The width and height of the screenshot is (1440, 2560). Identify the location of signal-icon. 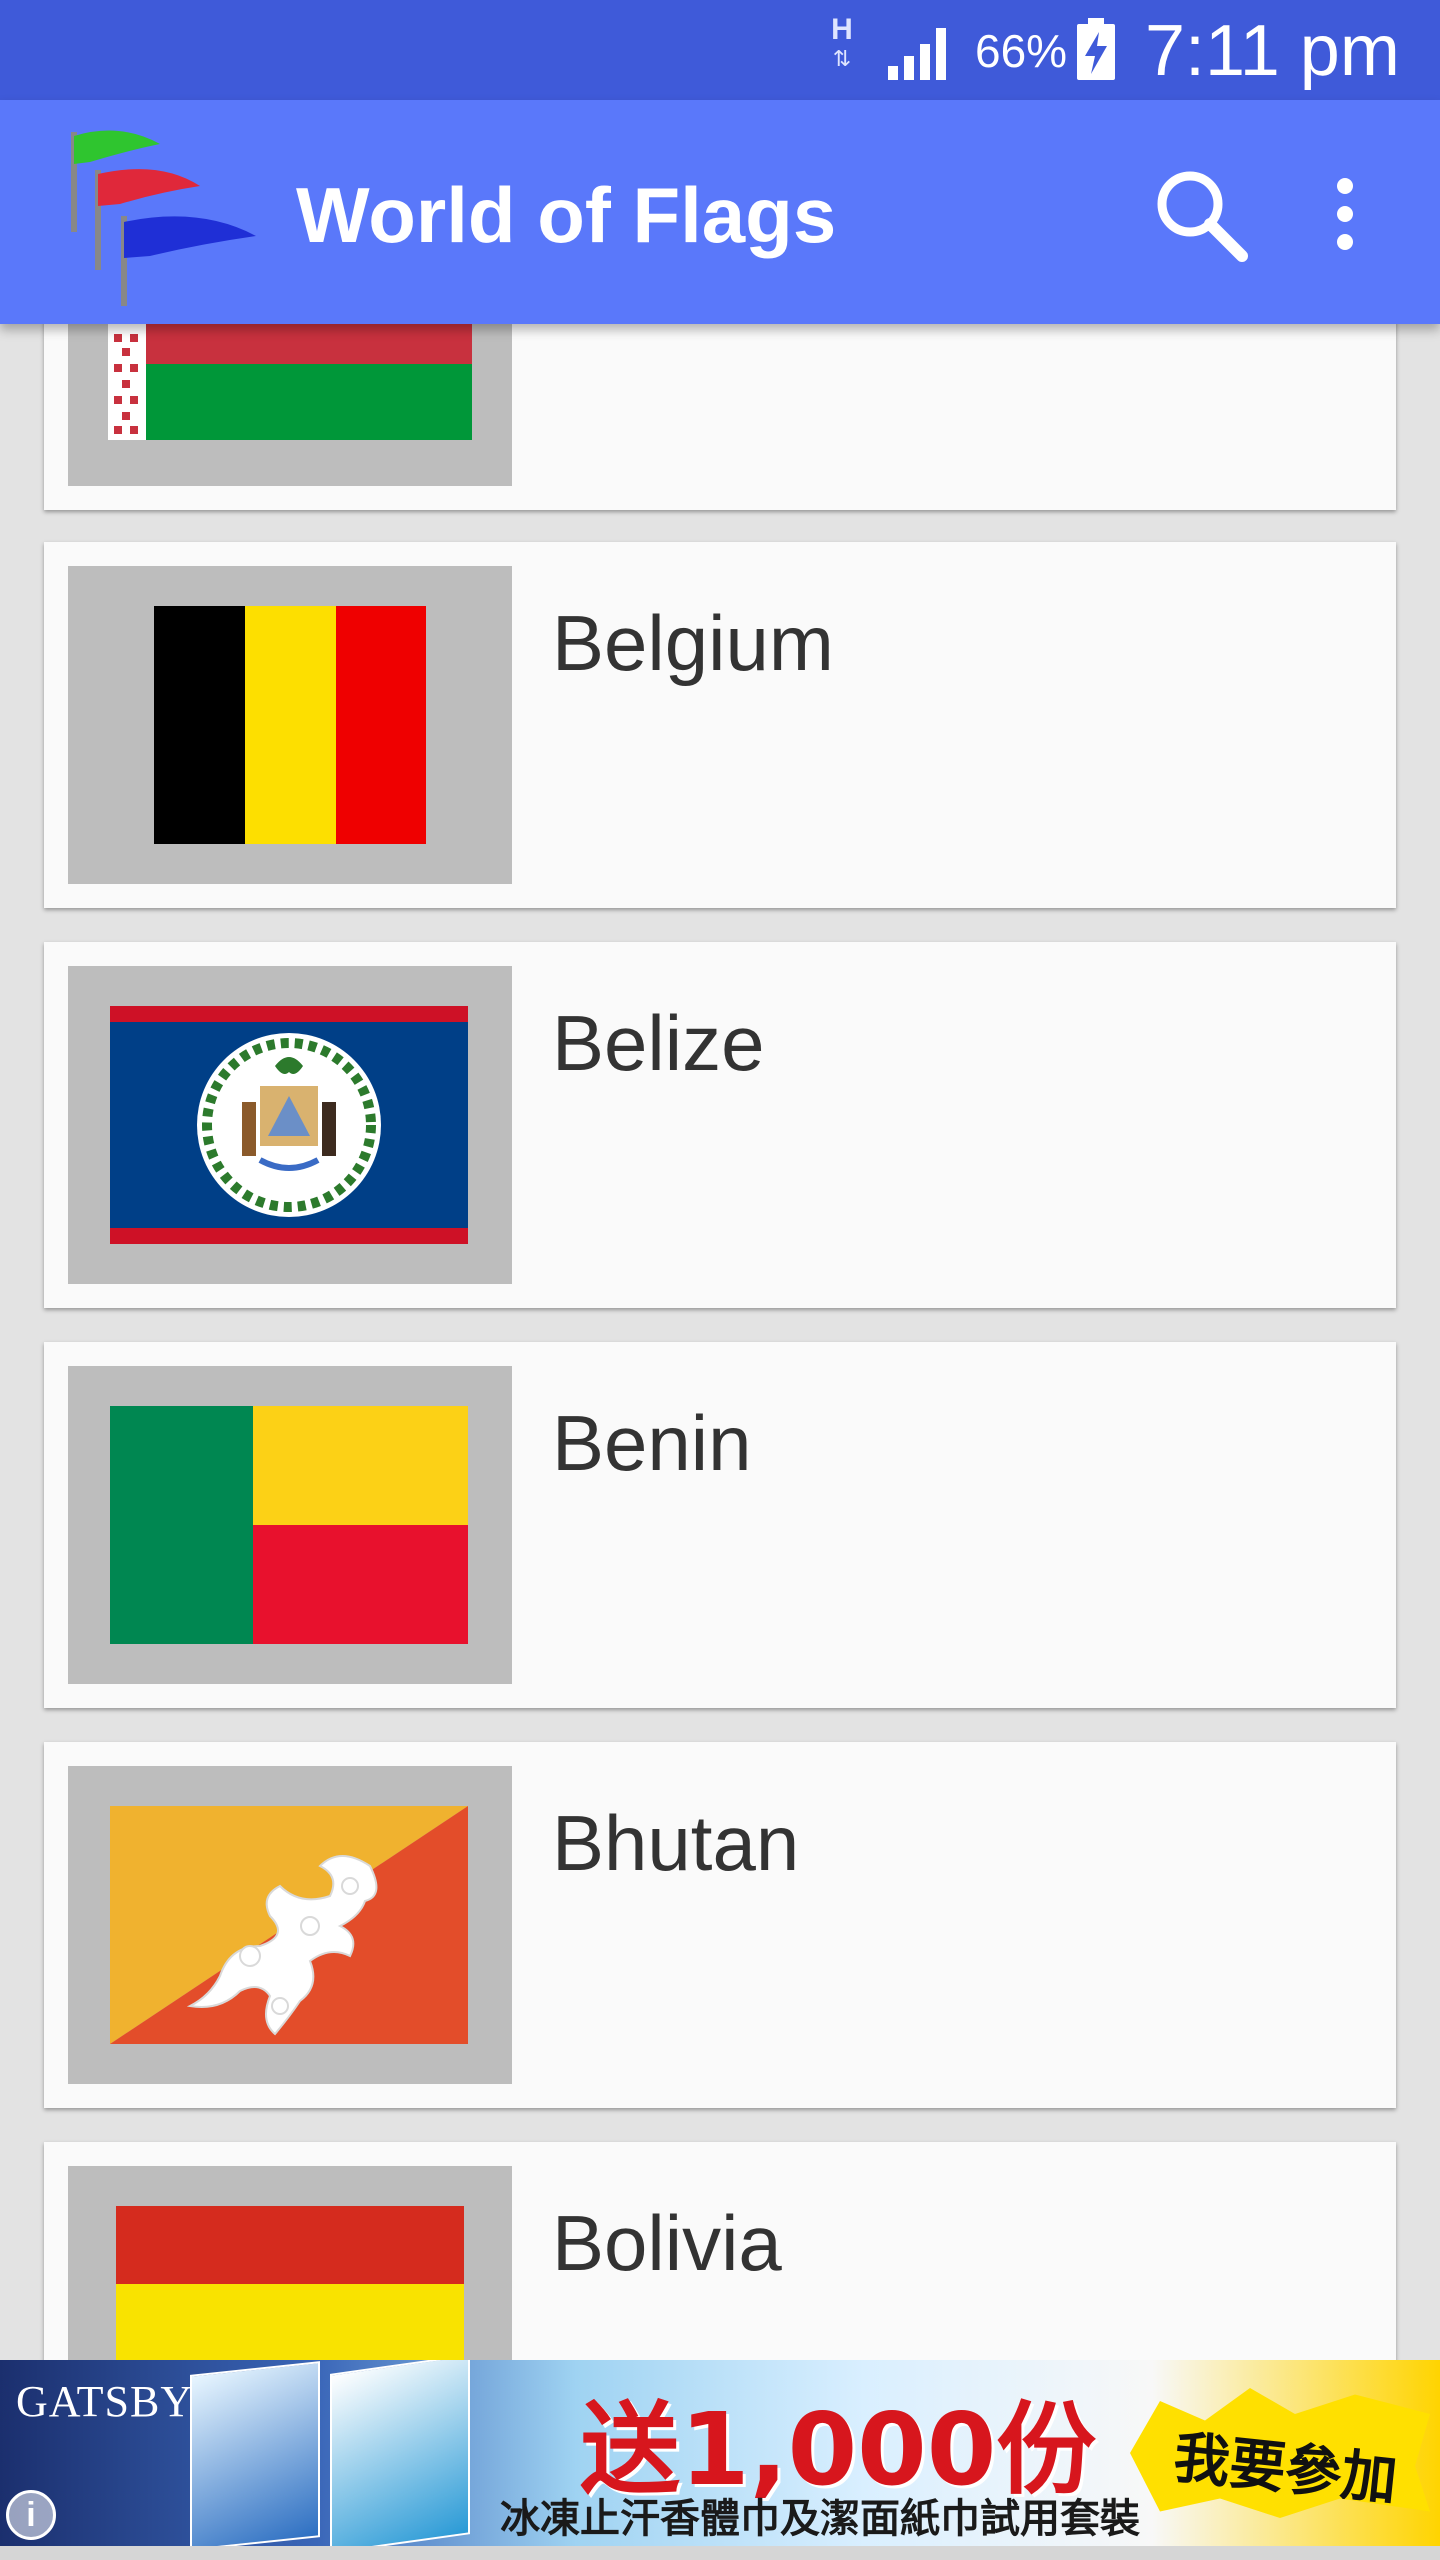
(917, 54).